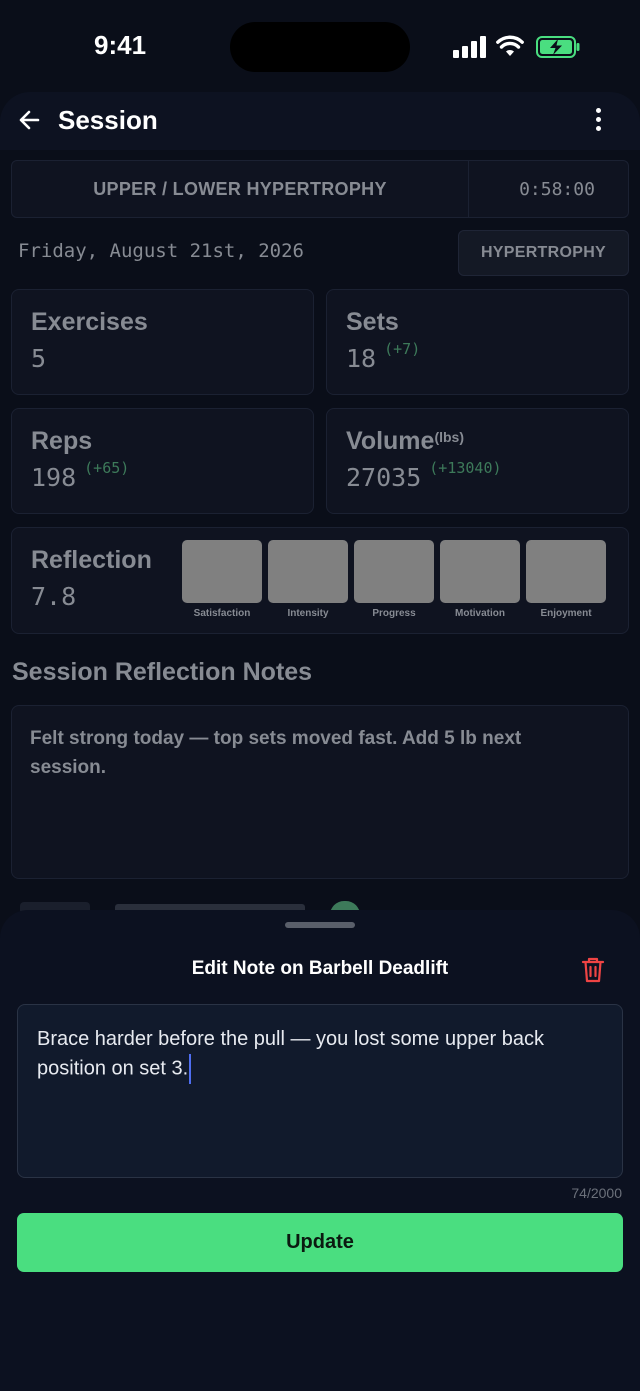 The height and width of the screenshot is (1391, 640). I want to click on character-counter: 74/2000, so click(596, 1193).